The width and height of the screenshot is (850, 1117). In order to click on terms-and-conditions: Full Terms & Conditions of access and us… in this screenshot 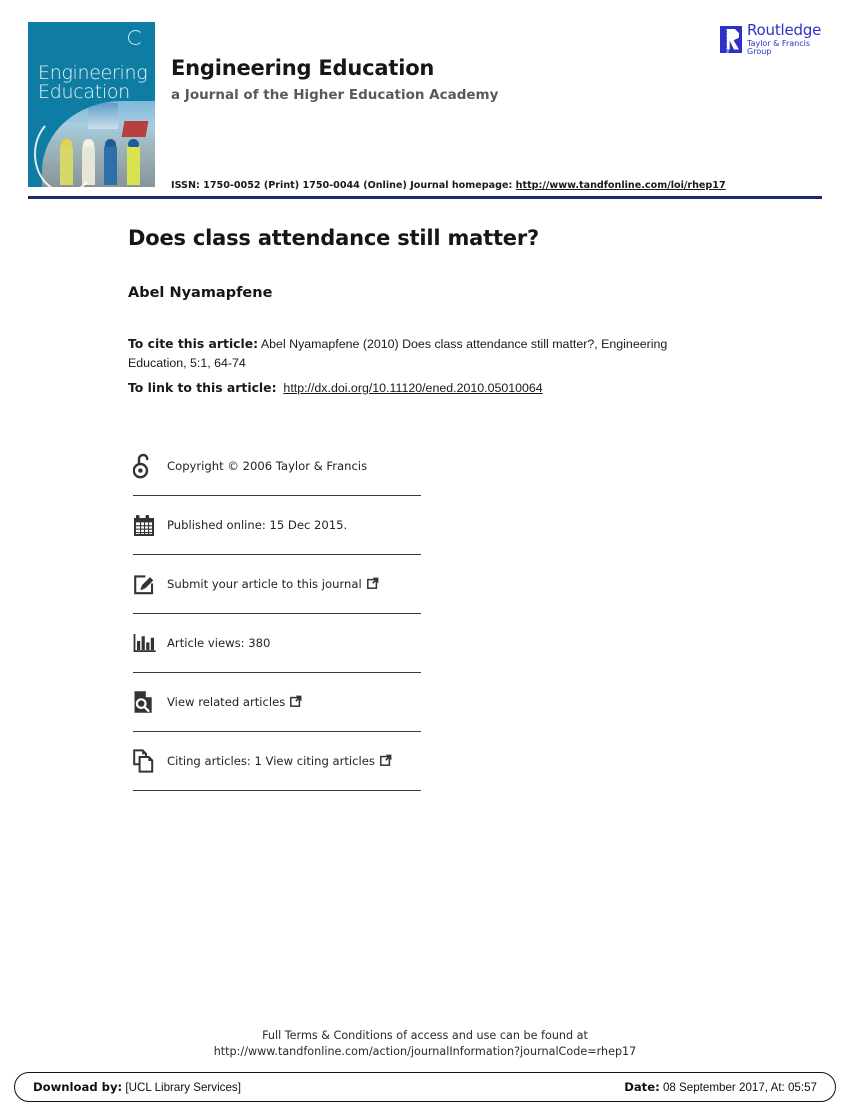, I will do `click(425, 1044)`.